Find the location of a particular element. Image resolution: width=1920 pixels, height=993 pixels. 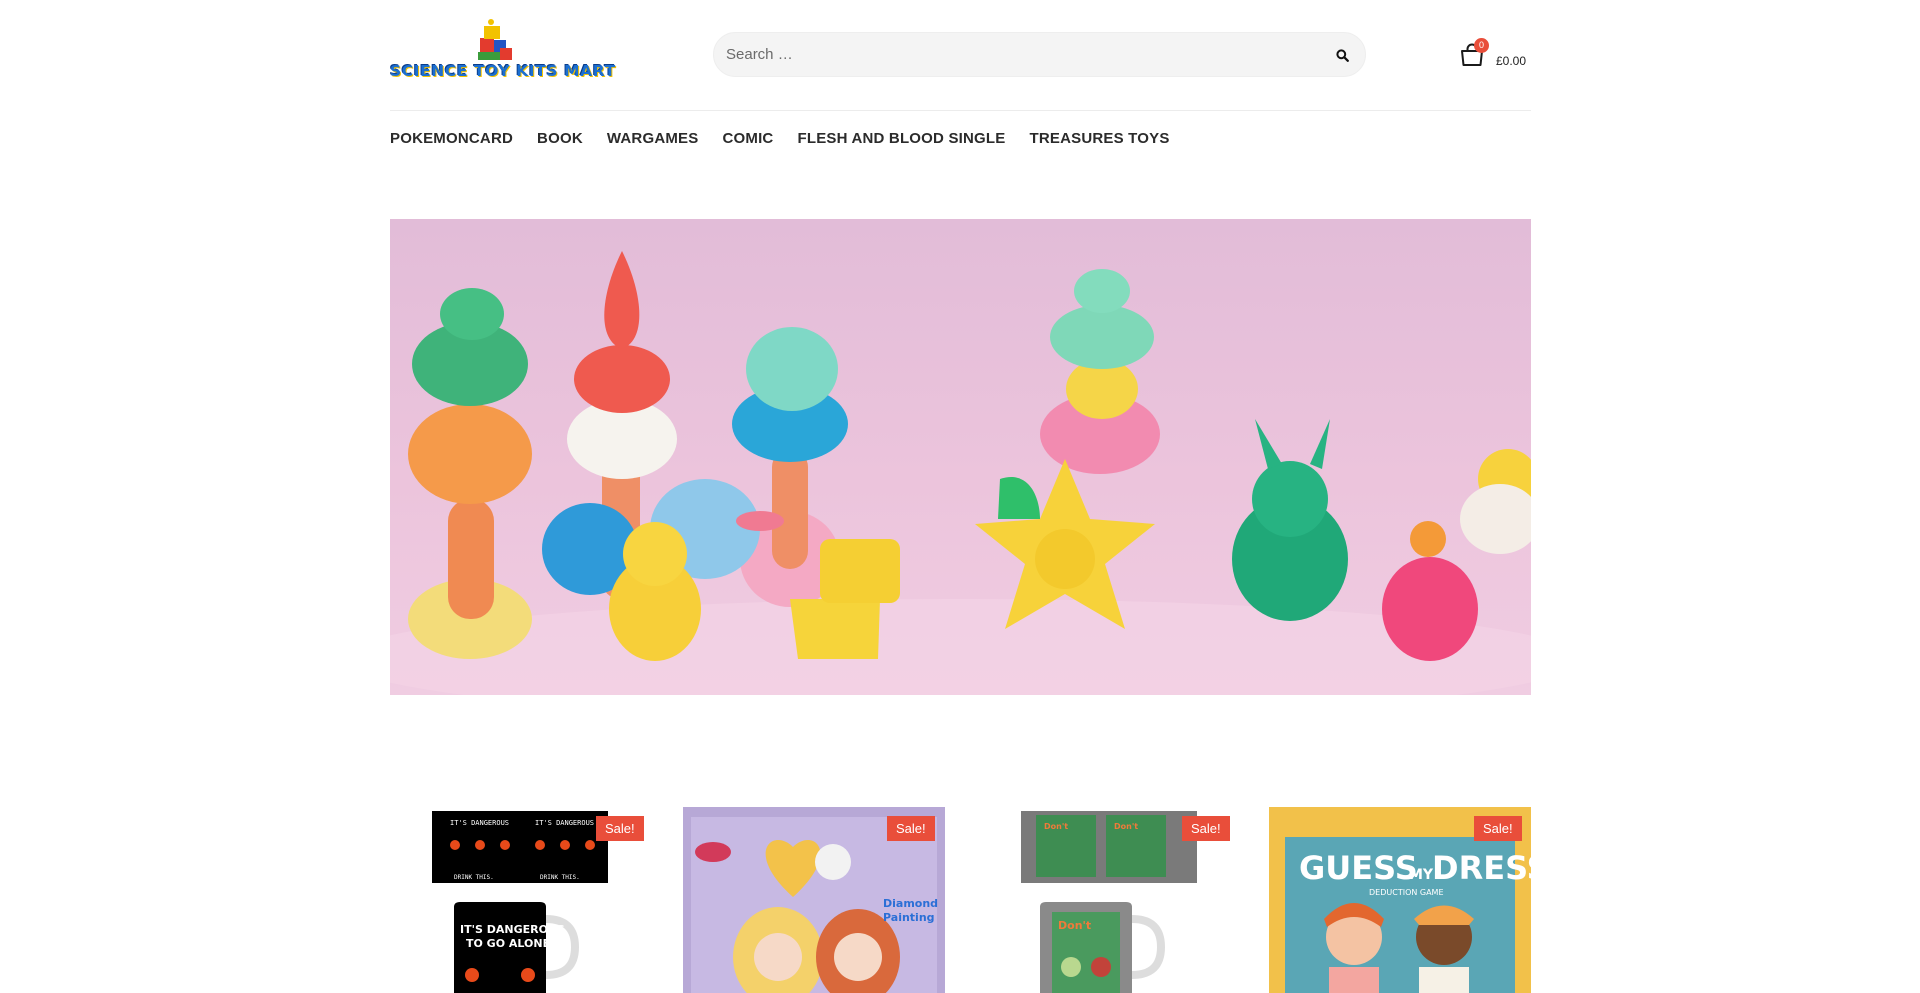

nav-item-flesh-and-blood-single: FLESH AND BLOOD SINGLE is located at coordinates (901, 138).